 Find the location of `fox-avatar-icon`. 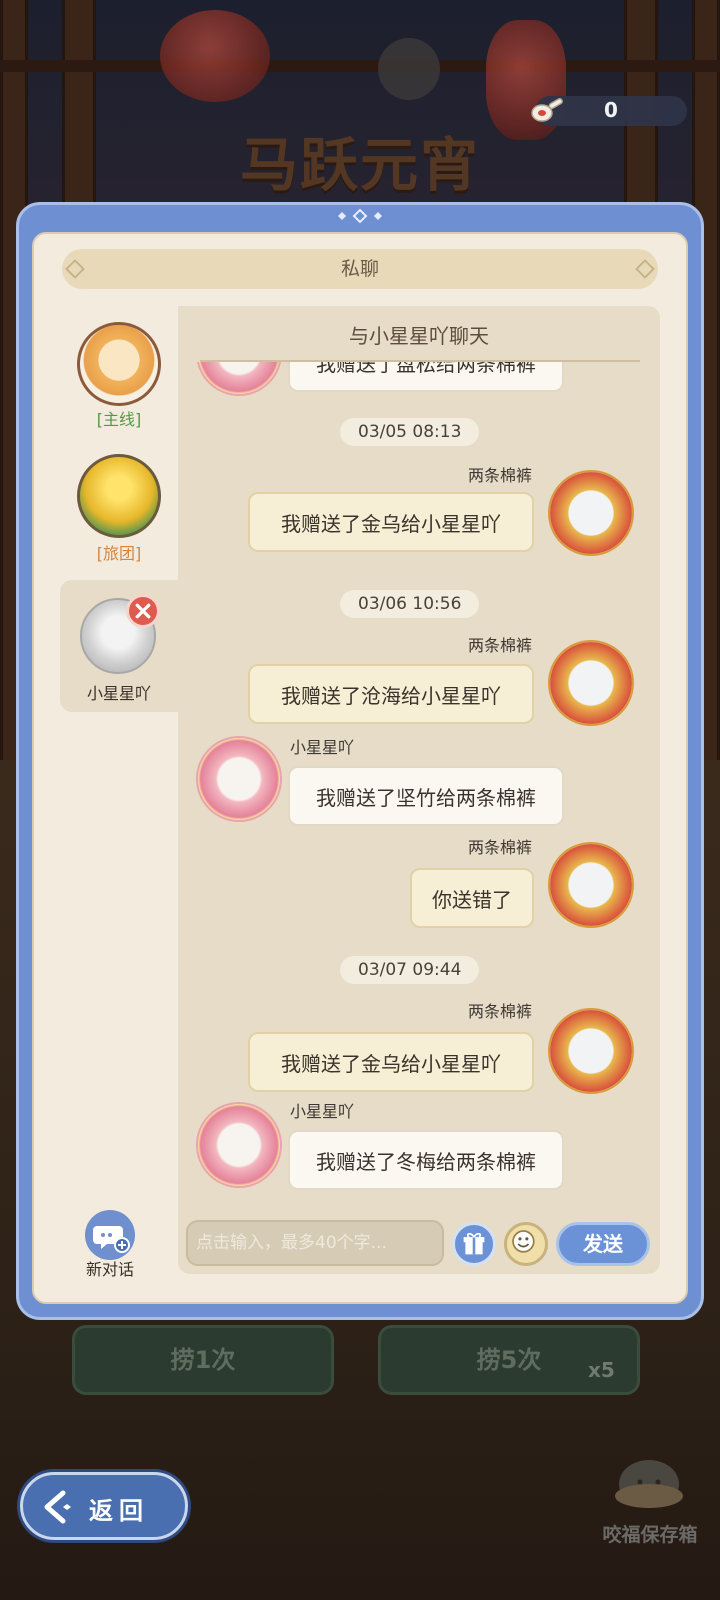

fox-avatar-icon is located at coordinates (119, 364).